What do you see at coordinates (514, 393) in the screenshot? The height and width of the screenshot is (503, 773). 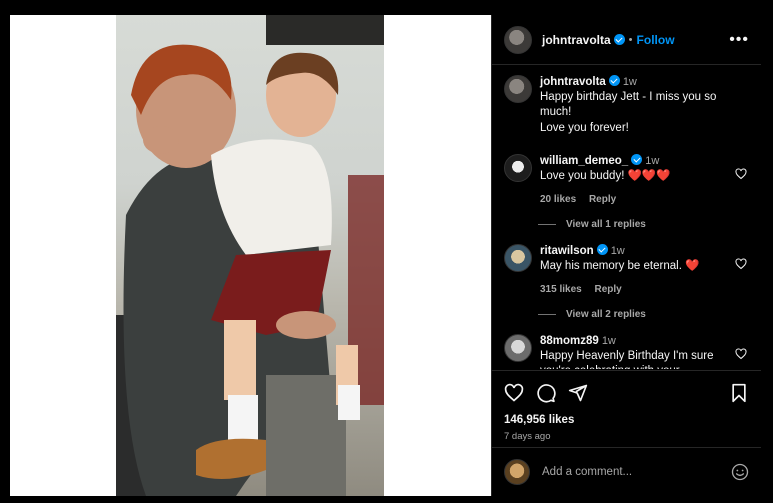 I see `like-heart-icon` at bounding box center [514, 393].